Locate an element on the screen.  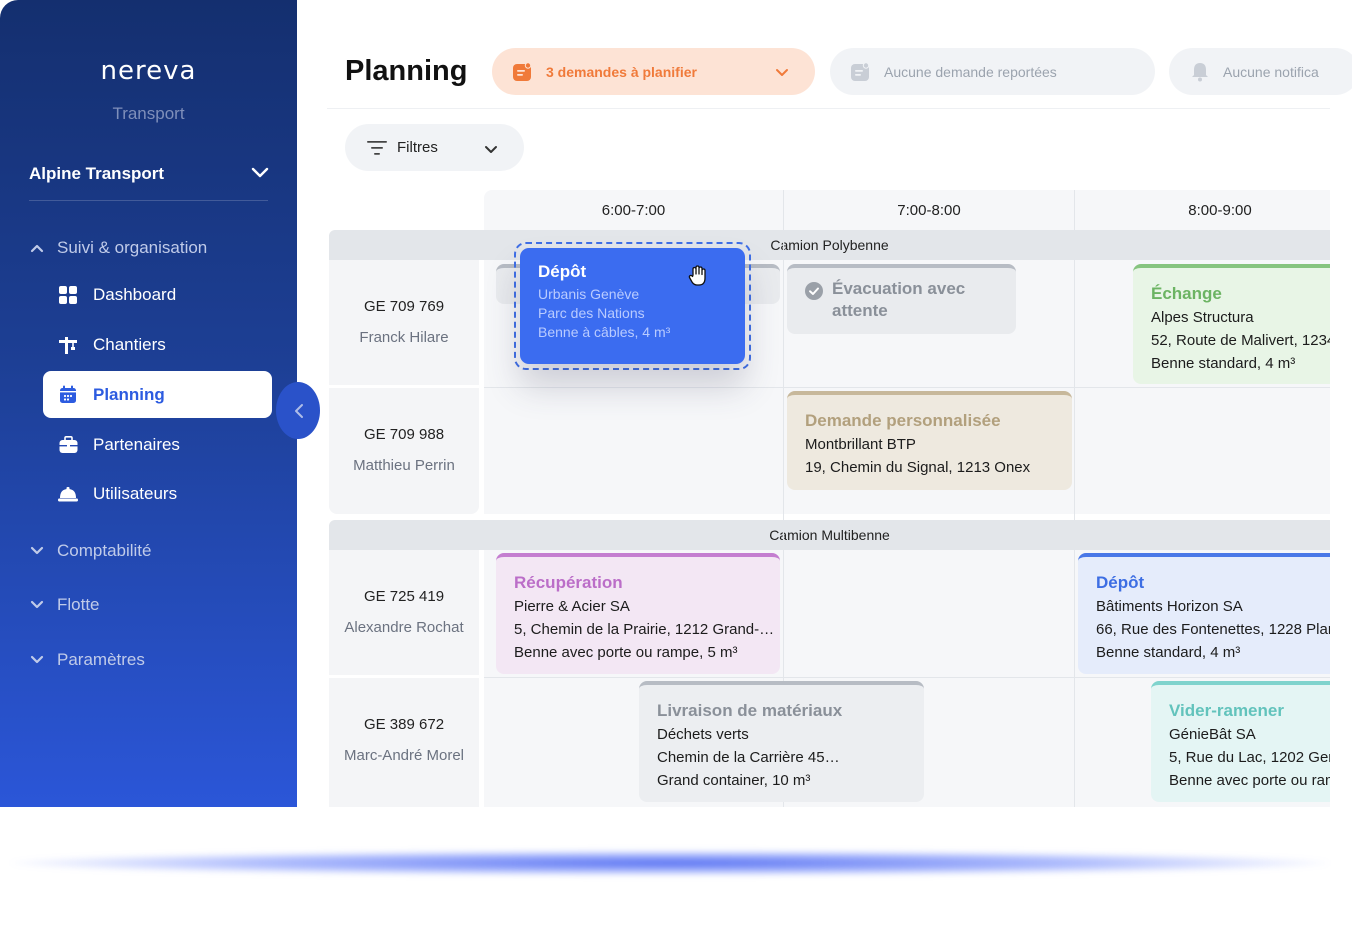
hard-hat-icon is located at coordinates (68, 494).